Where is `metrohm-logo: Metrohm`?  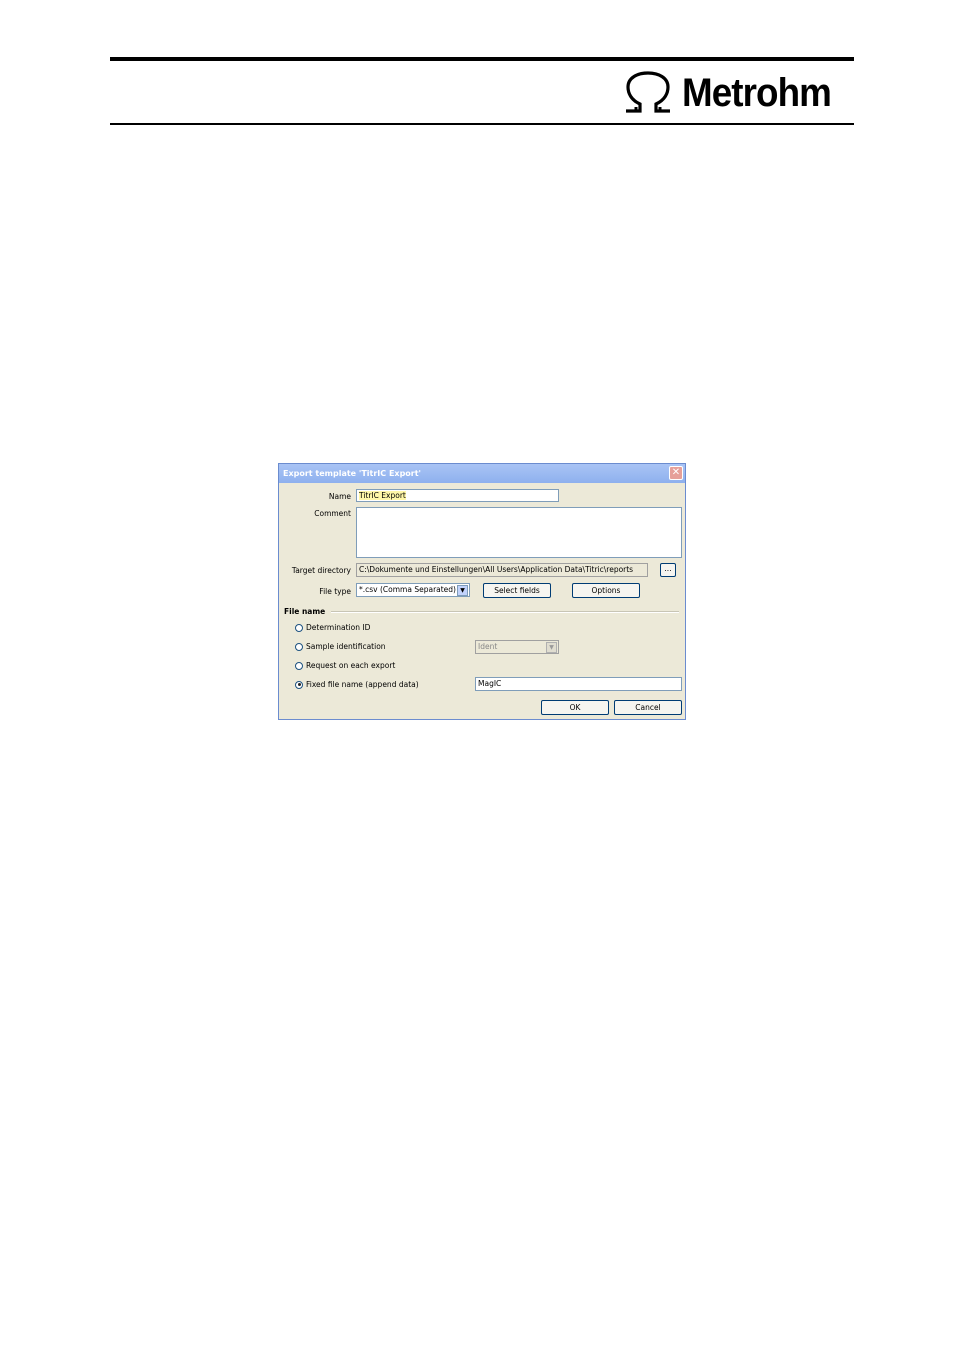
metrohm-logo: Metrohm is located at coordinates (732, 93).